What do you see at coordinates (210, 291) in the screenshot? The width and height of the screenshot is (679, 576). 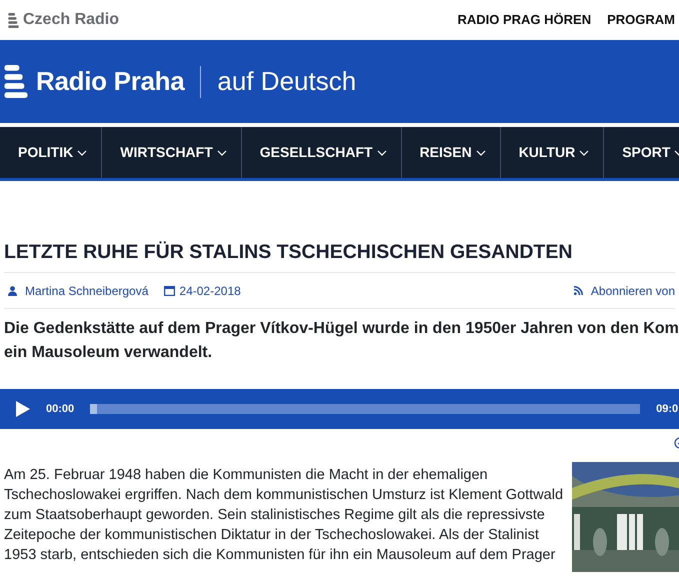 I see `publish-date: 24-02-2018` at bounding box center [210, 291].